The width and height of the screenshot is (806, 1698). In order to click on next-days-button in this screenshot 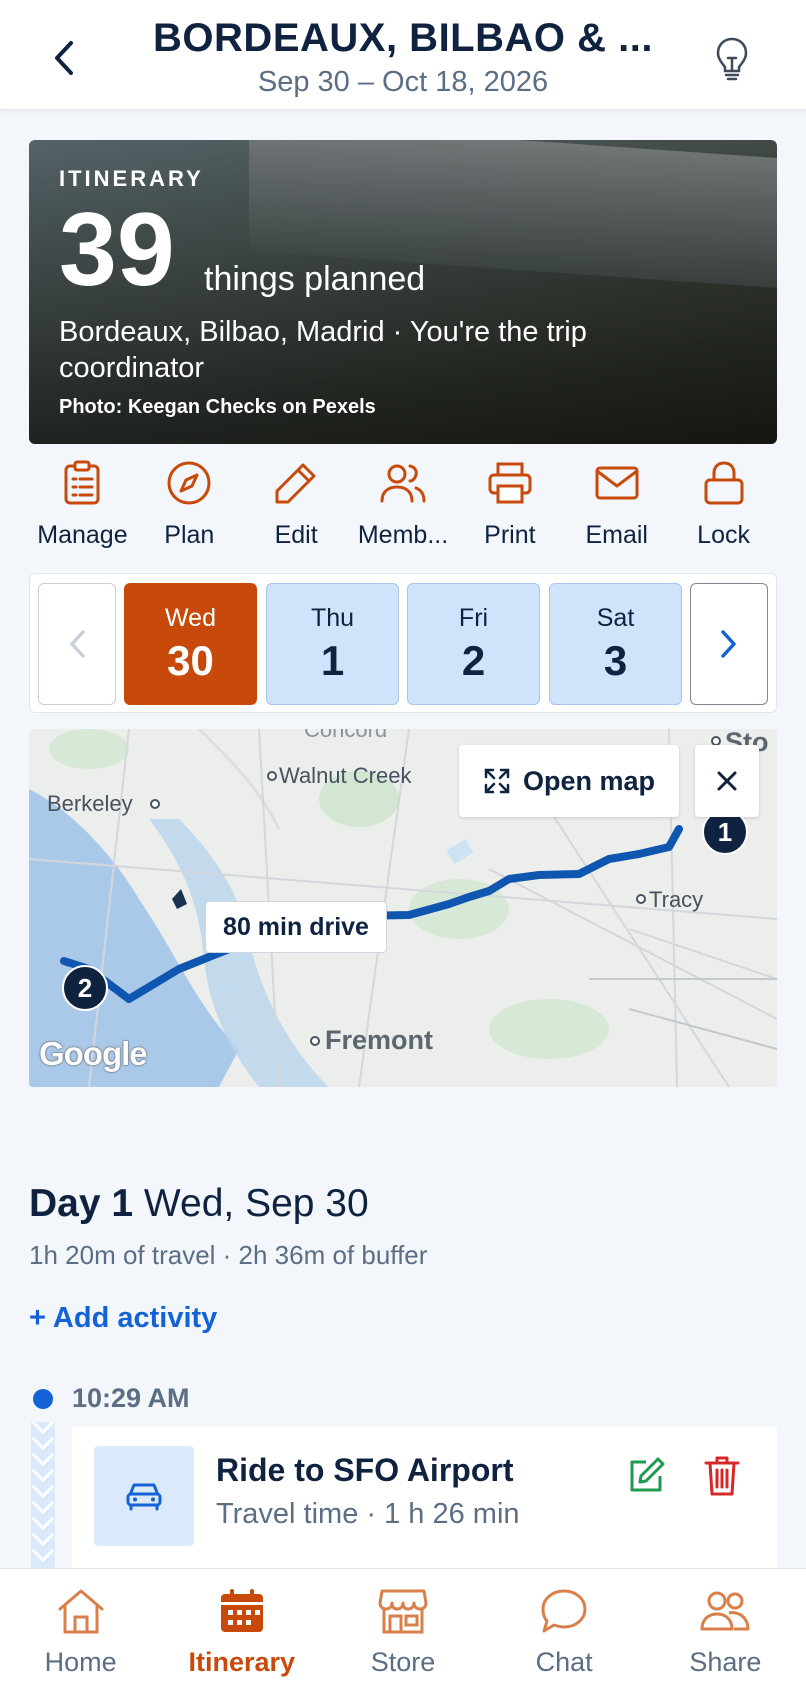, I will do `click(729, 644)`.